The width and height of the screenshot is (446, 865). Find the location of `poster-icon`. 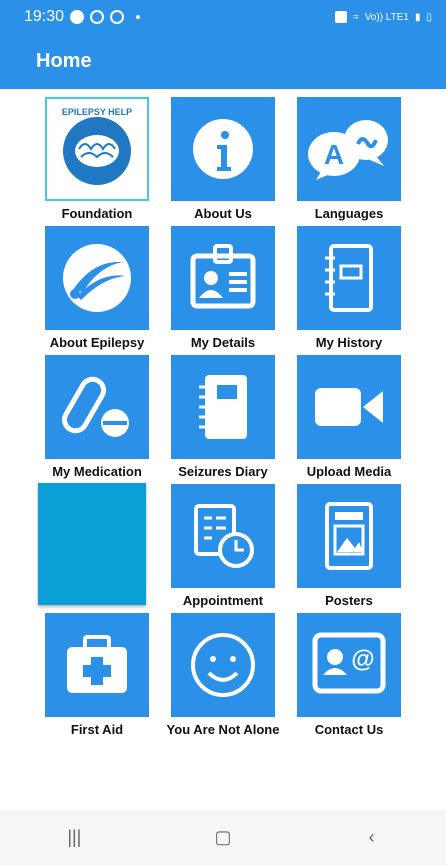

poster-icon is located at coordinates (349, 536).